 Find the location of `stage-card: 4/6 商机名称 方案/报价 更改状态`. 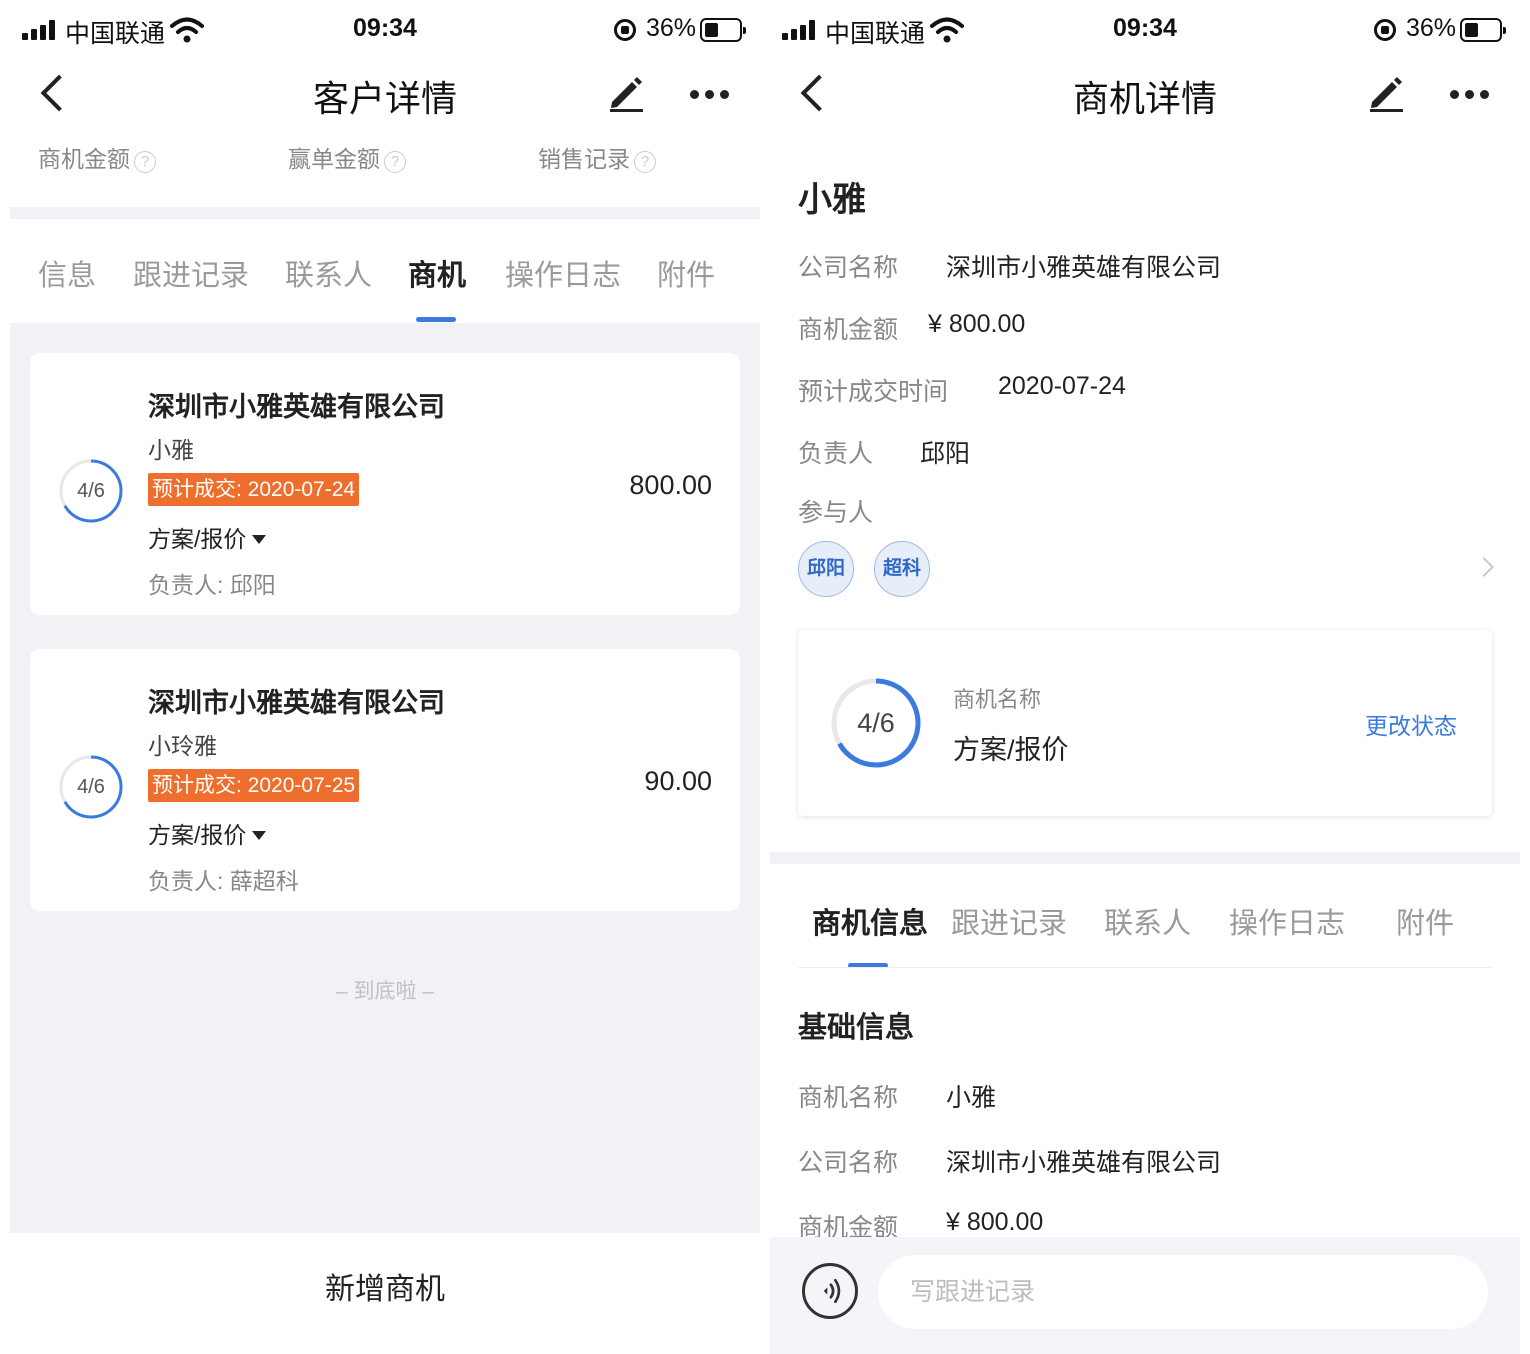

stage-card: 4/6 商机名称 方案/报价 更改状态 is located at coordinates (1145, 723).